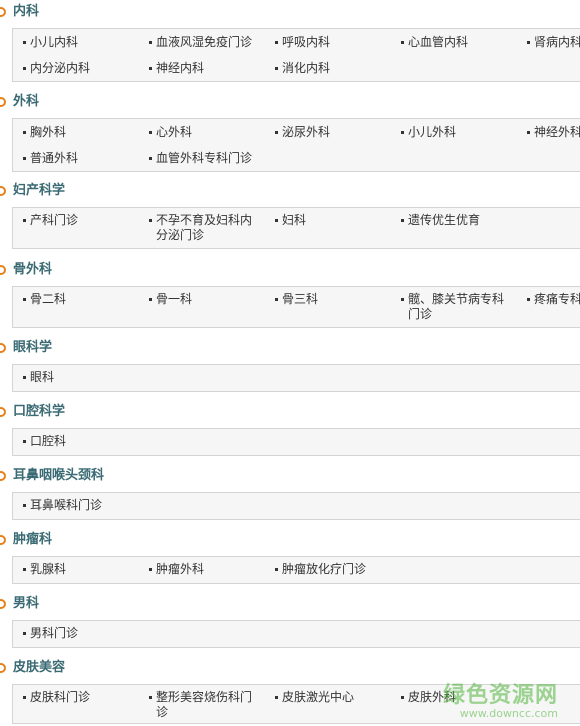 This screenshot has height=726, width=580. What do you see at coordinates (296, 145) in the screenshot?
I see `department-list: 胸外科 心外科 泌尿外科 小儿外科 神经外科 普通外科 血管外科专科门诊` at bounding box center [296, 145].